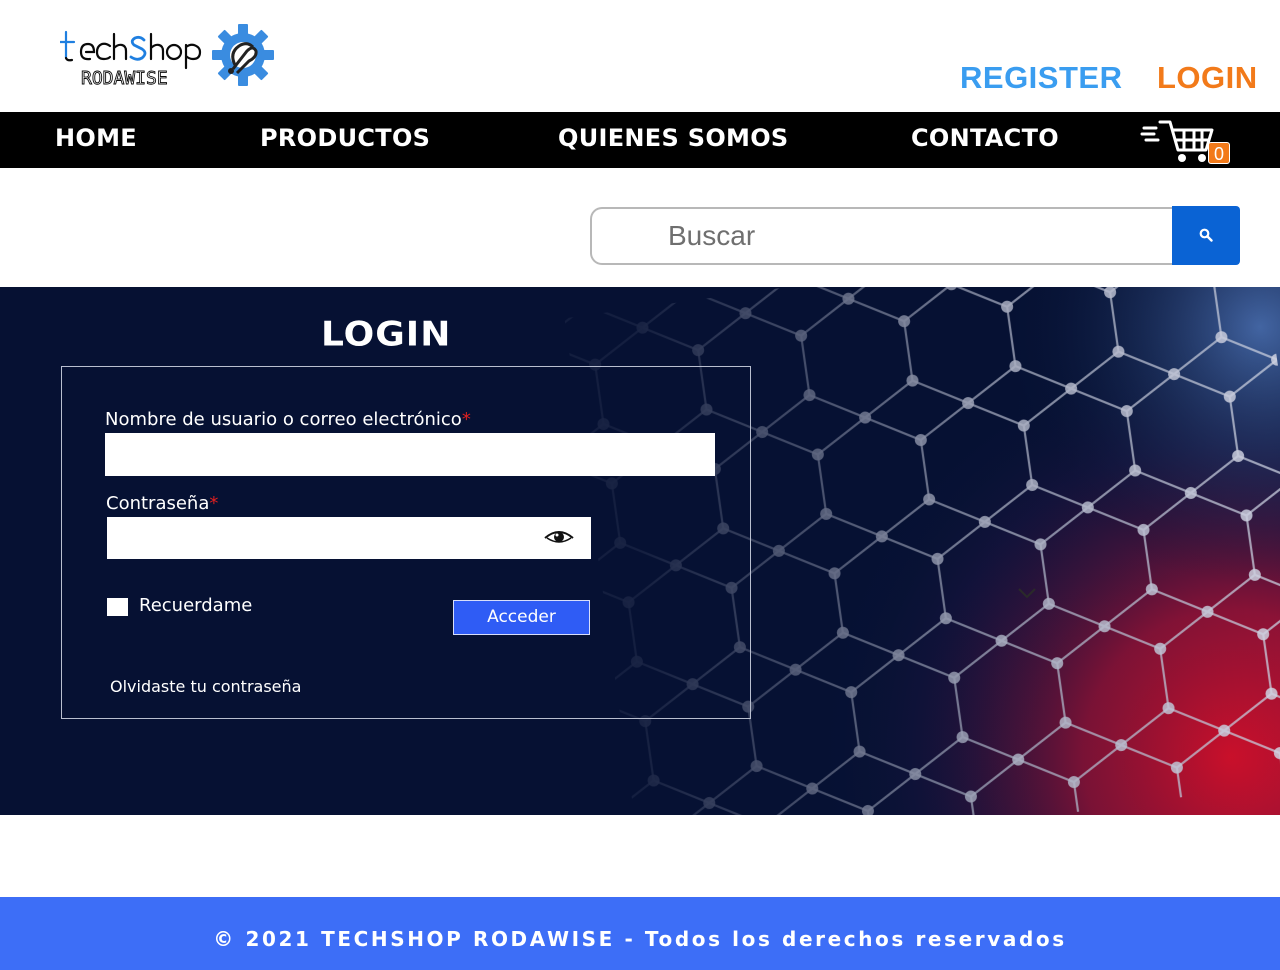 The width and height of the screenshot is (1280, 970). What do you see at coordinates (410, 454) in the screenshot?
I see `username-field` at bounding box center [410, 454].